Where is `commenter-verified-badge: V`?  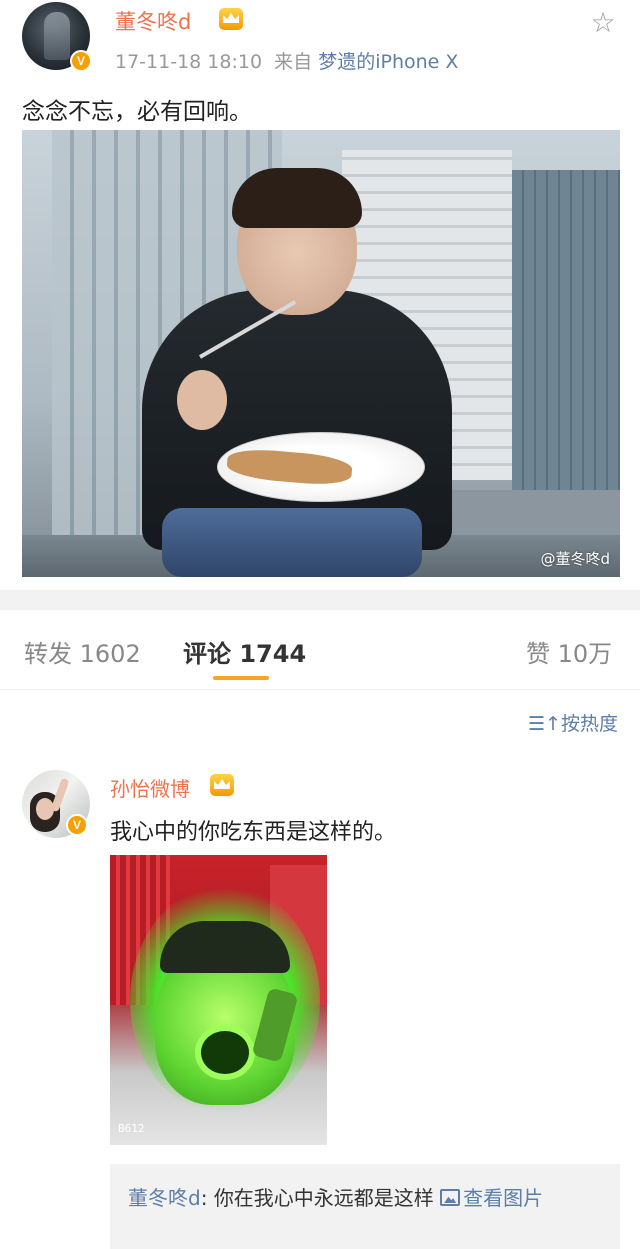
commenter-verified-badge: V is located at coordinates (77, 825).